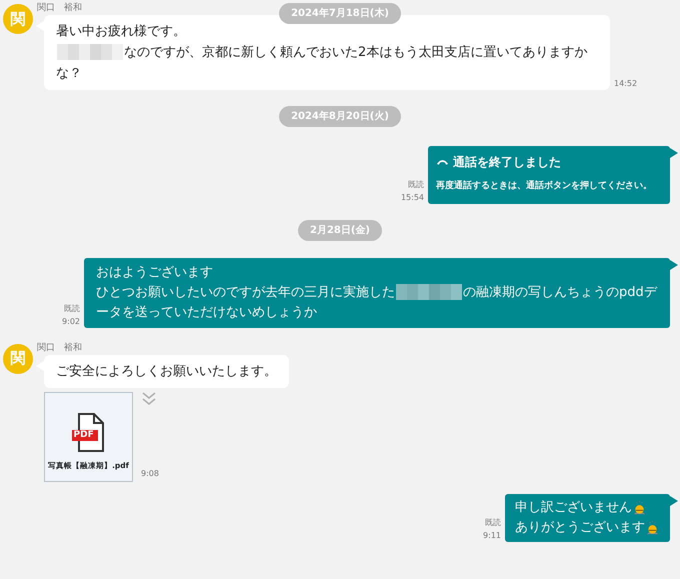 This screenshot has height=579, width=680. Describe the element at coordinates (71, 322) in the screenshot. I see `message-time: 9:02` at that location.